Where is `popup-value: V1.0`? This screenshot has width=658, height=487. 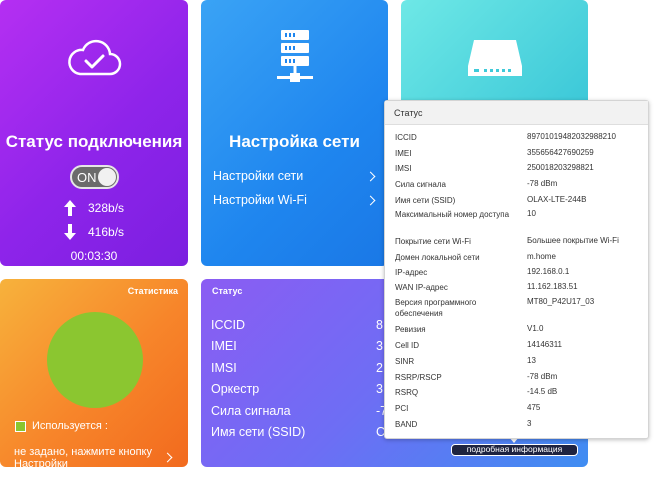 popup-value: V1.0 is located at coordinates (535, 328).